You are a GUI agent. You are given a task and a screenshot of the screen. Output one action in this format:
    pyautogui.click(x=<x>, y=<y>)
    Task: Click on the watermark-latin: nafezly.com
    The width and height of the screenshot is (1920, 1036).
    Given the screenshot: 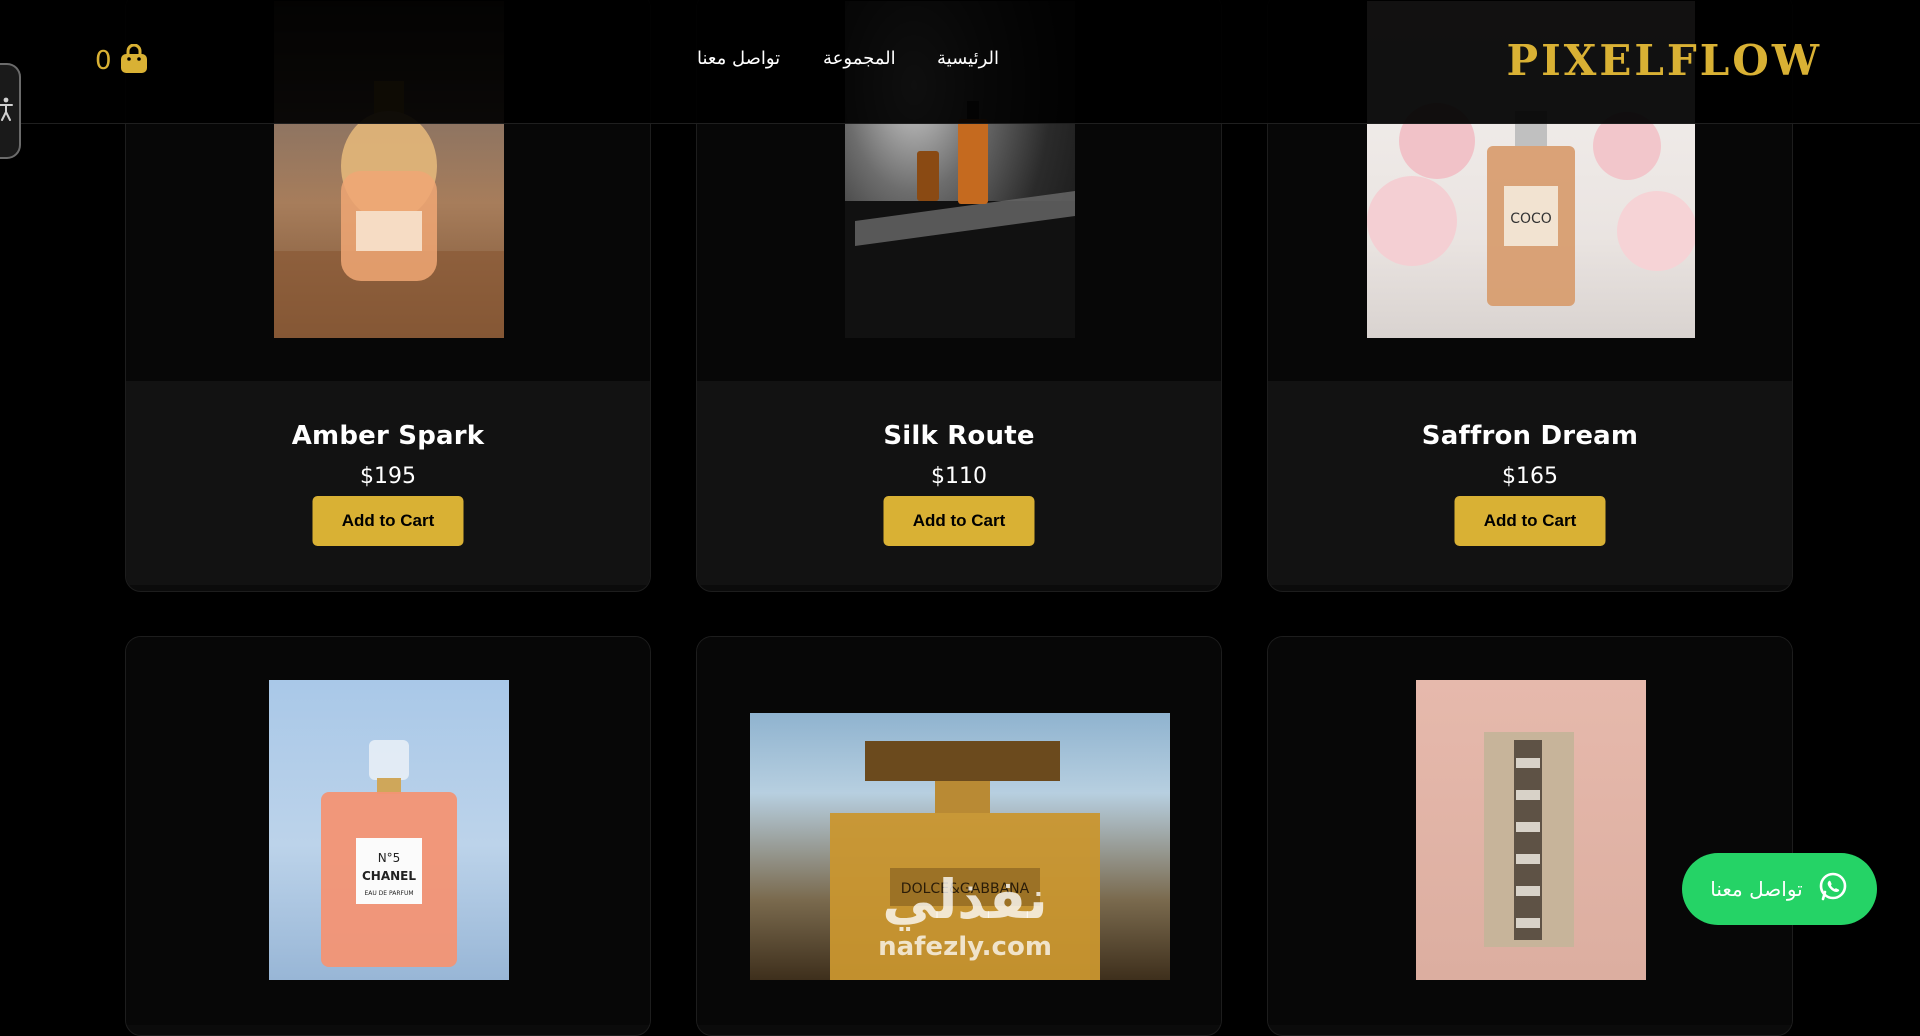 What is the action you would take?
    pyautogui.click(x=965, y=947)
    